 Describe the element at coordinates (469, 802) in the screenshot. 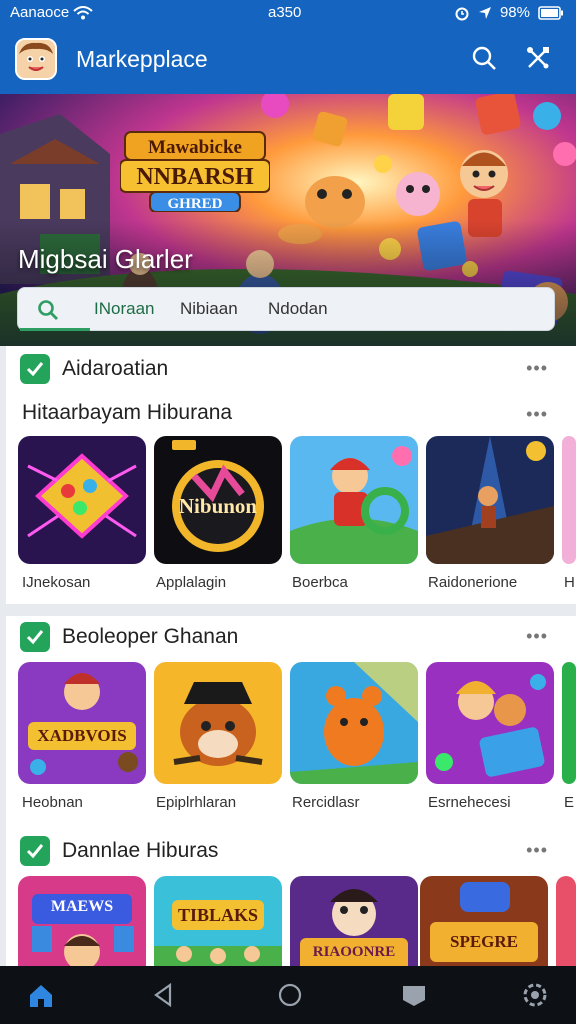

I see `game-title: Esrnehecesi` at that location.